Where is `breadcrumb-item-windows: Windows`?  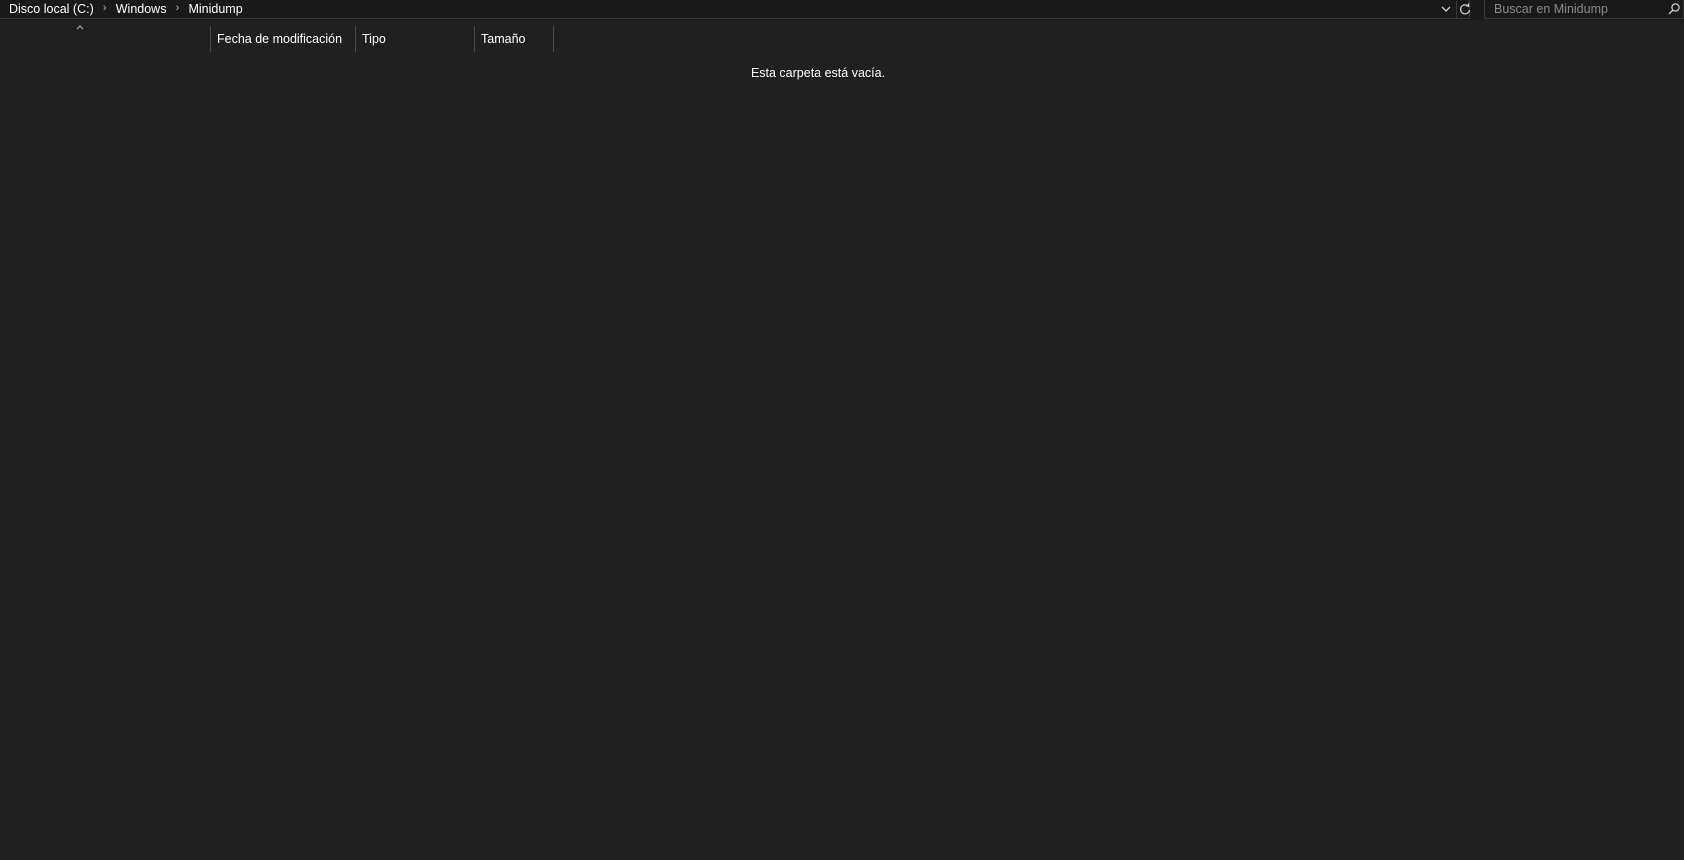
breadcrumb-item-windows: Windows is located at coordinates (141, 9).